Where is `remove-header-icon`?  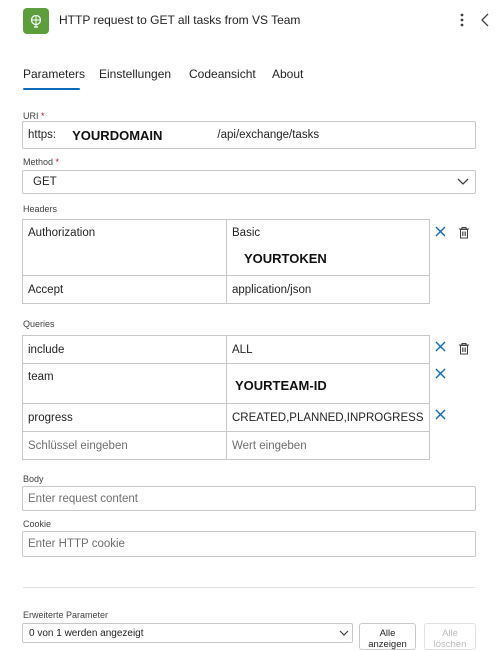 remove-header-icon is located at coordinates (440, 231).